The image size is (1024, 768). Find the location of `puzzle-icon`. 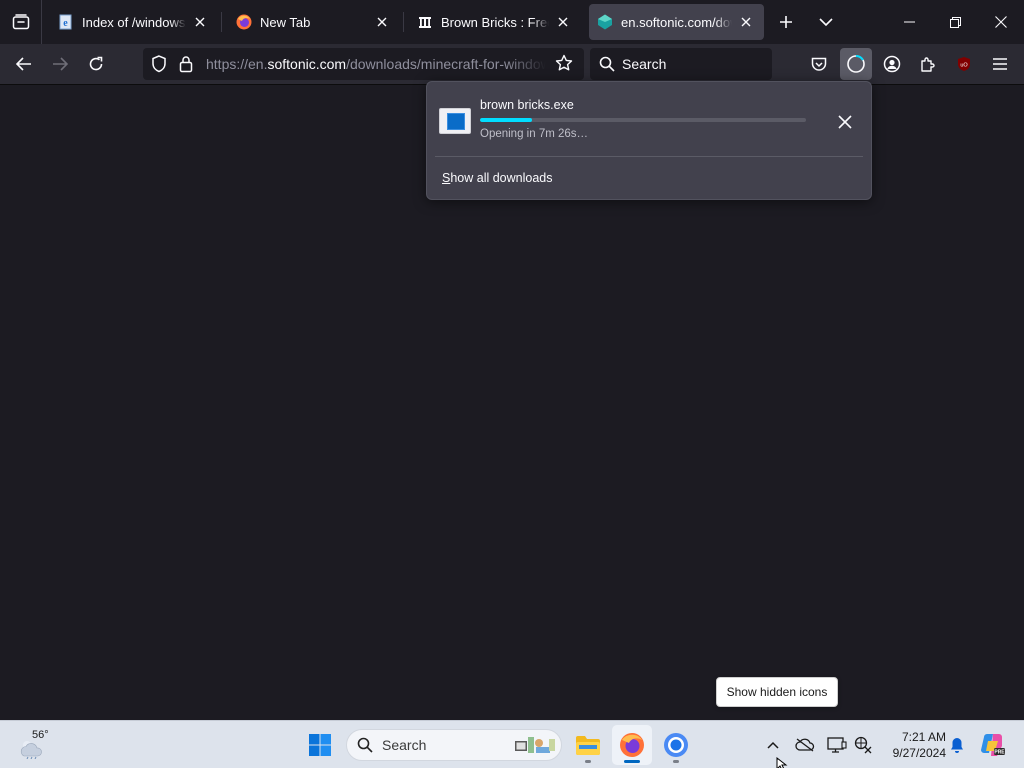

puzzle-icon is located at coordinates (928, 64).